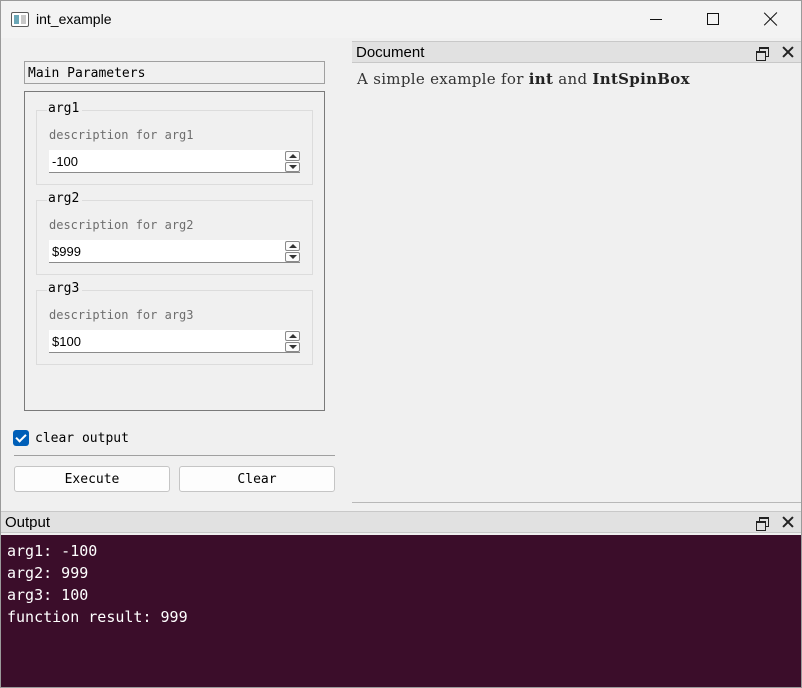 The width and height of the screenshot is (802, 688). What do you see at coordinates (52, 551) in the screenshot?
I see `output-line: arg1: -100` at bounding box center [52, 551].